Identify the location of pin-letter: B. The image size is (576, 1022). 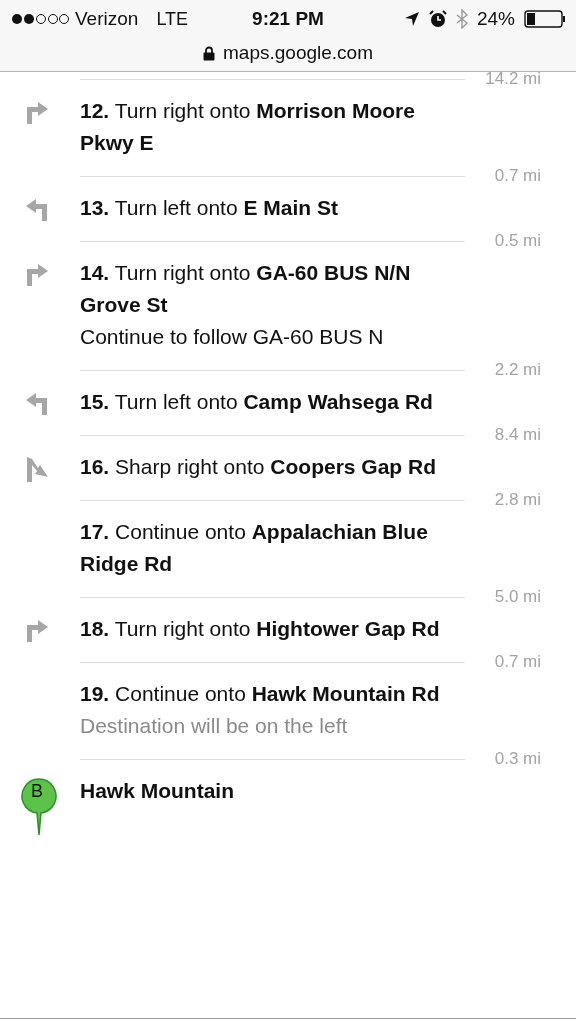
(37, 791).